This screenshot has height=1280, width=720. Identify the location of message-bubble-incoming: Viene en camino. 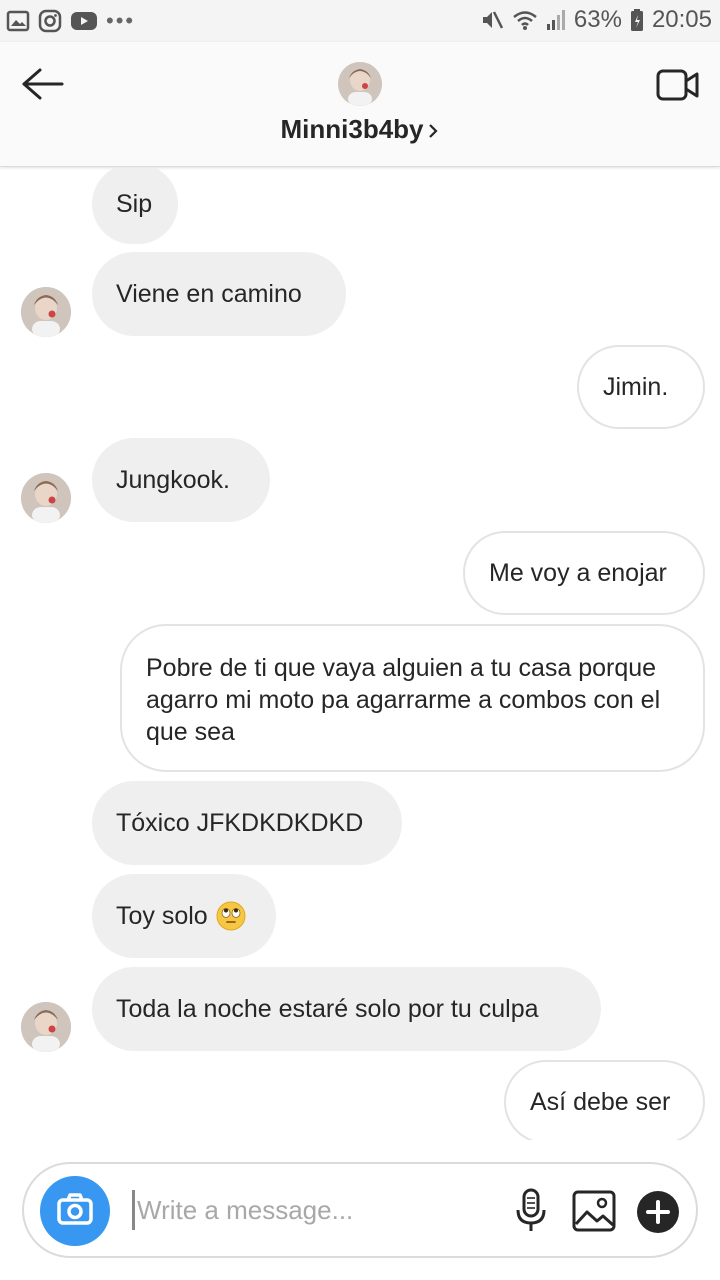
(219, 294).